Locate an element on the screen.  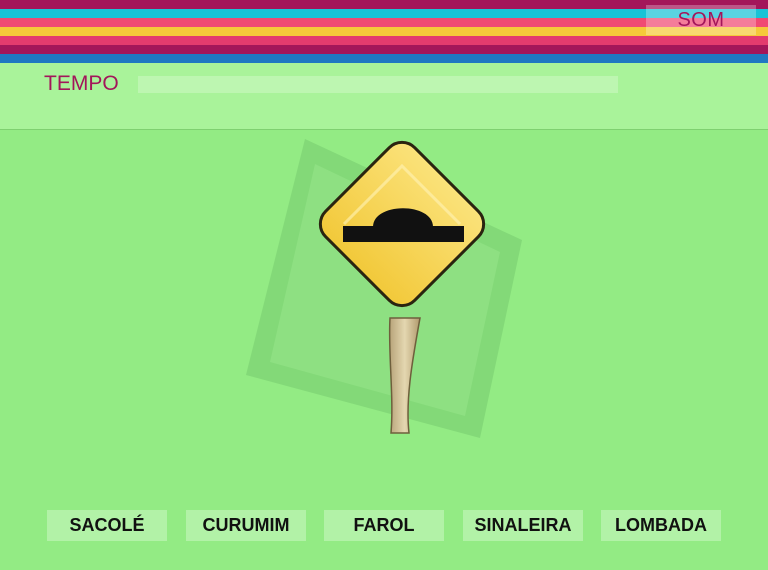
answer-options: SACOLÉ CURUMIM FAROL SINALEIRA LOMBADA is located at coordinates (384, 525).